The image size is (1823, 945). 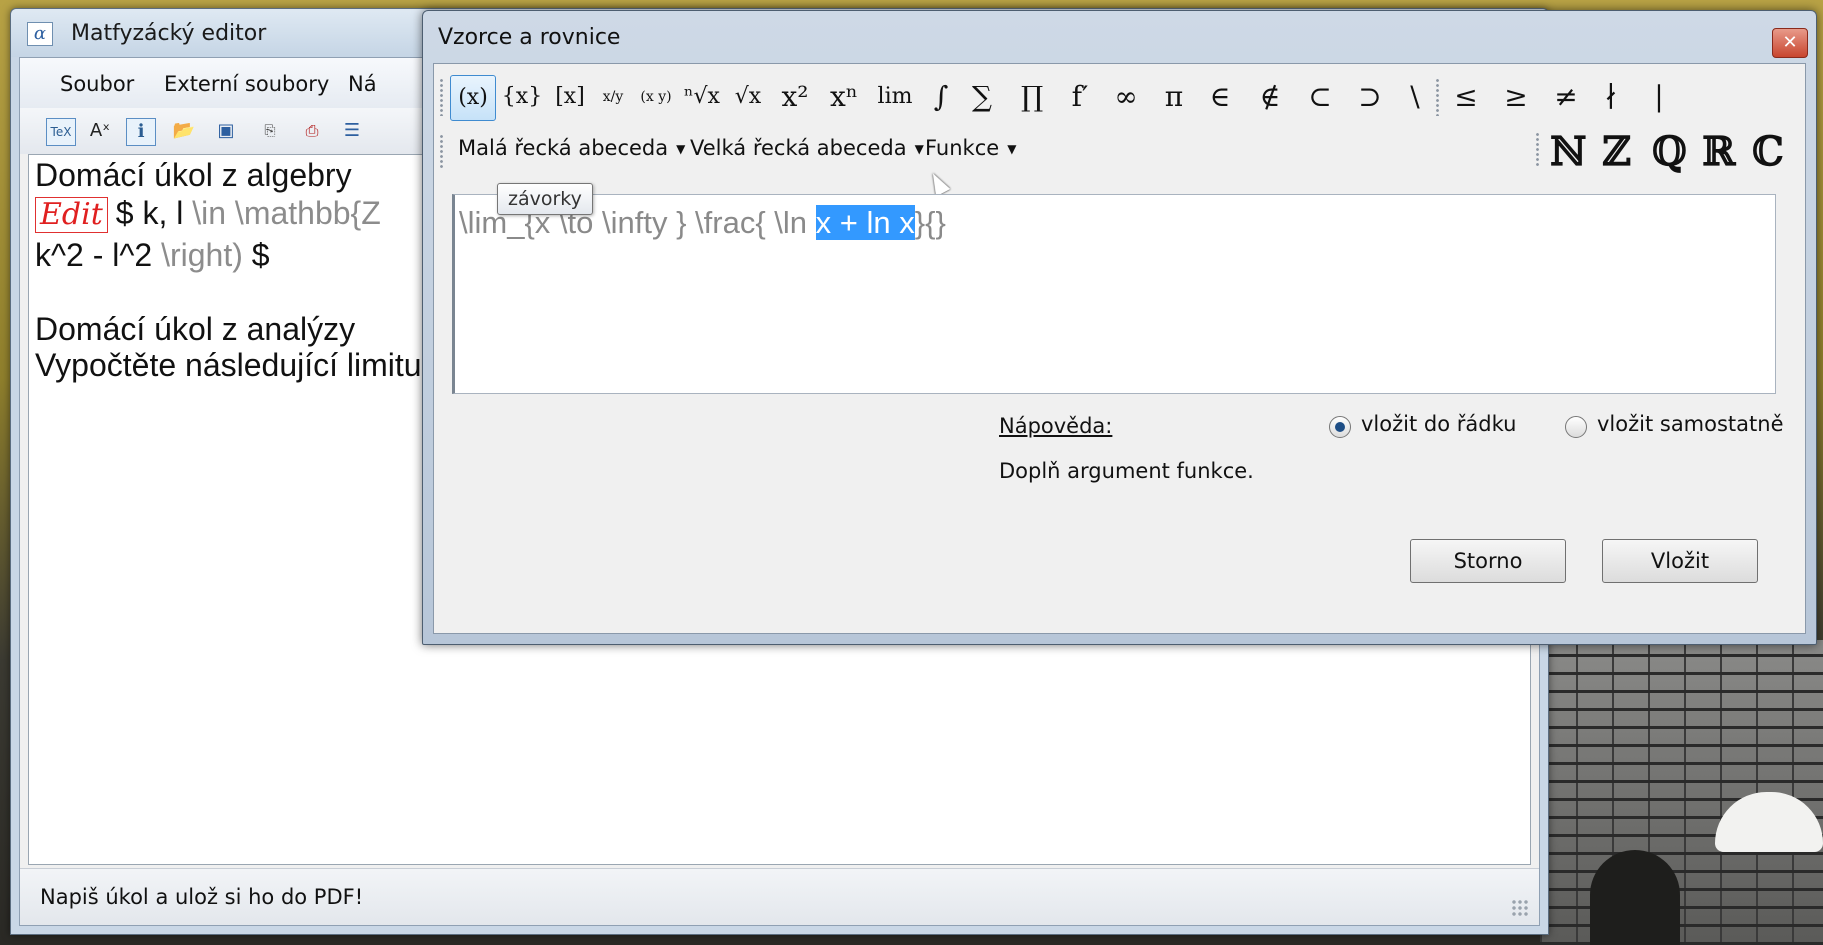 What do you see at coordinates (270, 131) in the screenshot?
I see `export-icon: ⎘` at bounding box center [270, 131].